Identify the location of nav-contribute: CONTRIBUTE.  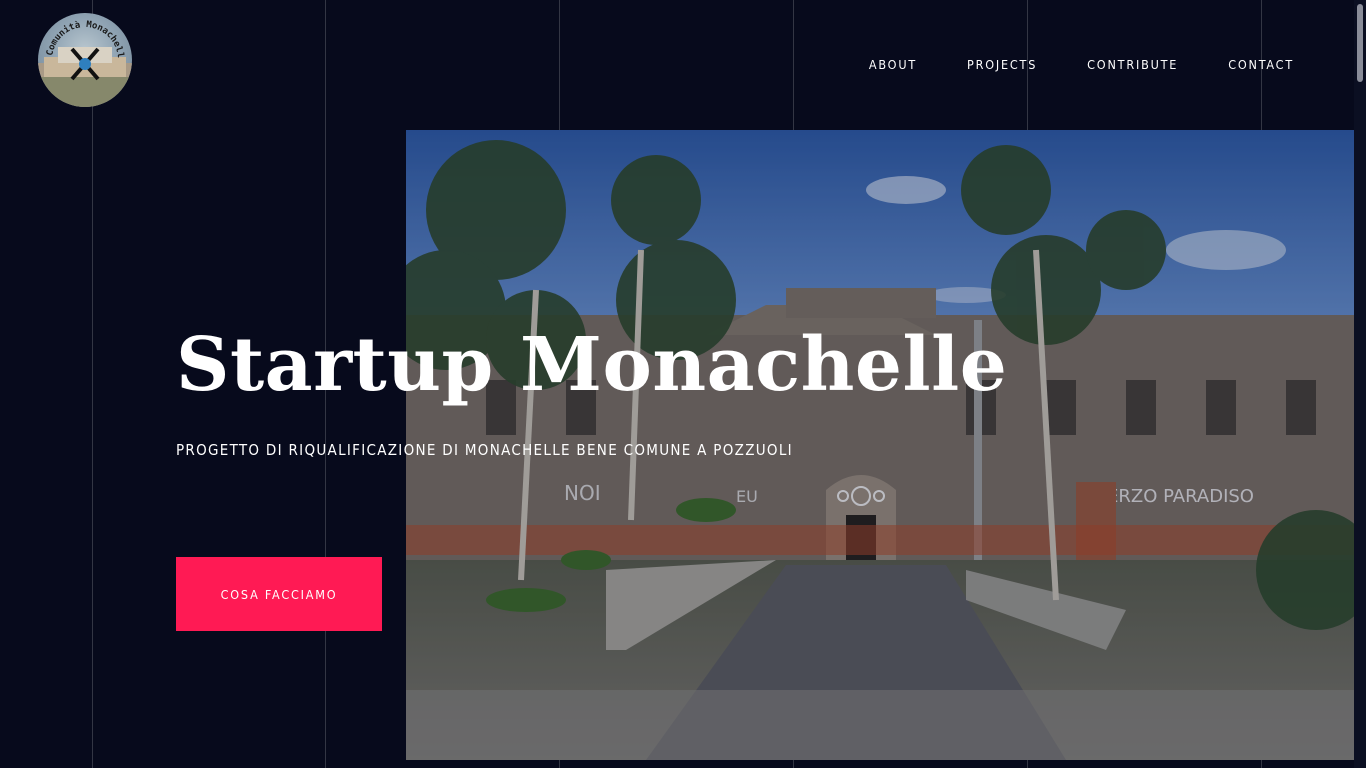
(1132, 64).